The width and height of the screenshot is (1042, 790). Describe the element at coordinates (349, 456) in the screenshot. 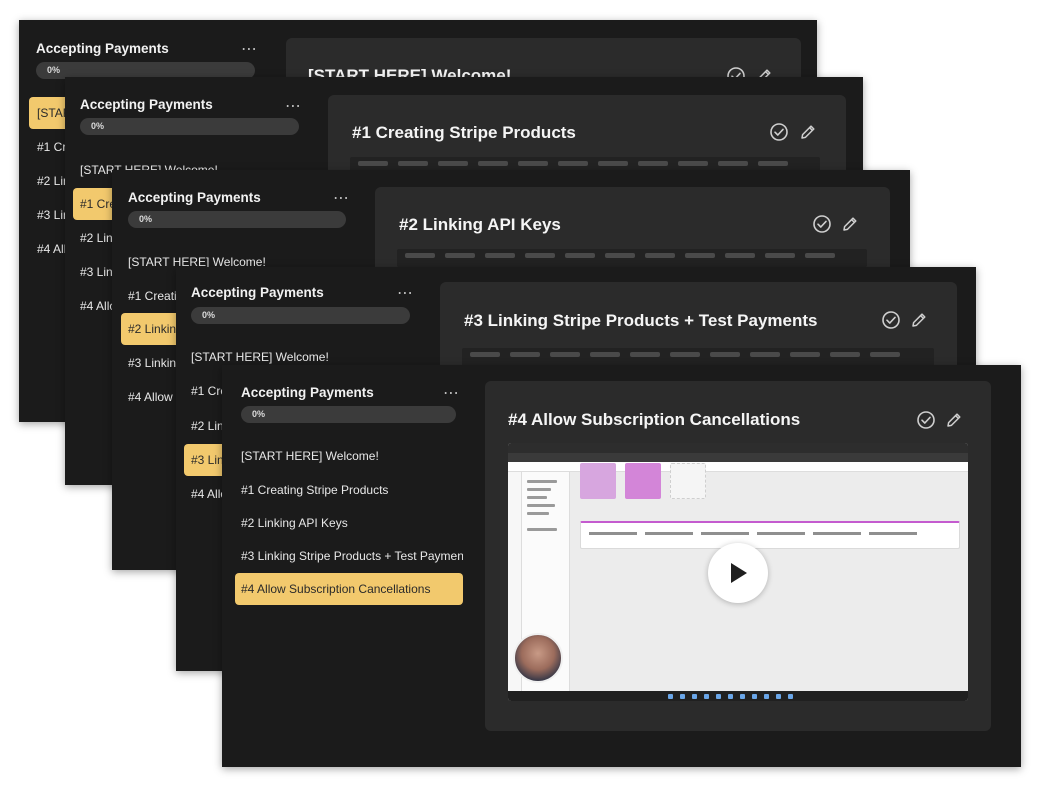

I see `lesson-item-start: [START HERE] Welcome!` at that location.